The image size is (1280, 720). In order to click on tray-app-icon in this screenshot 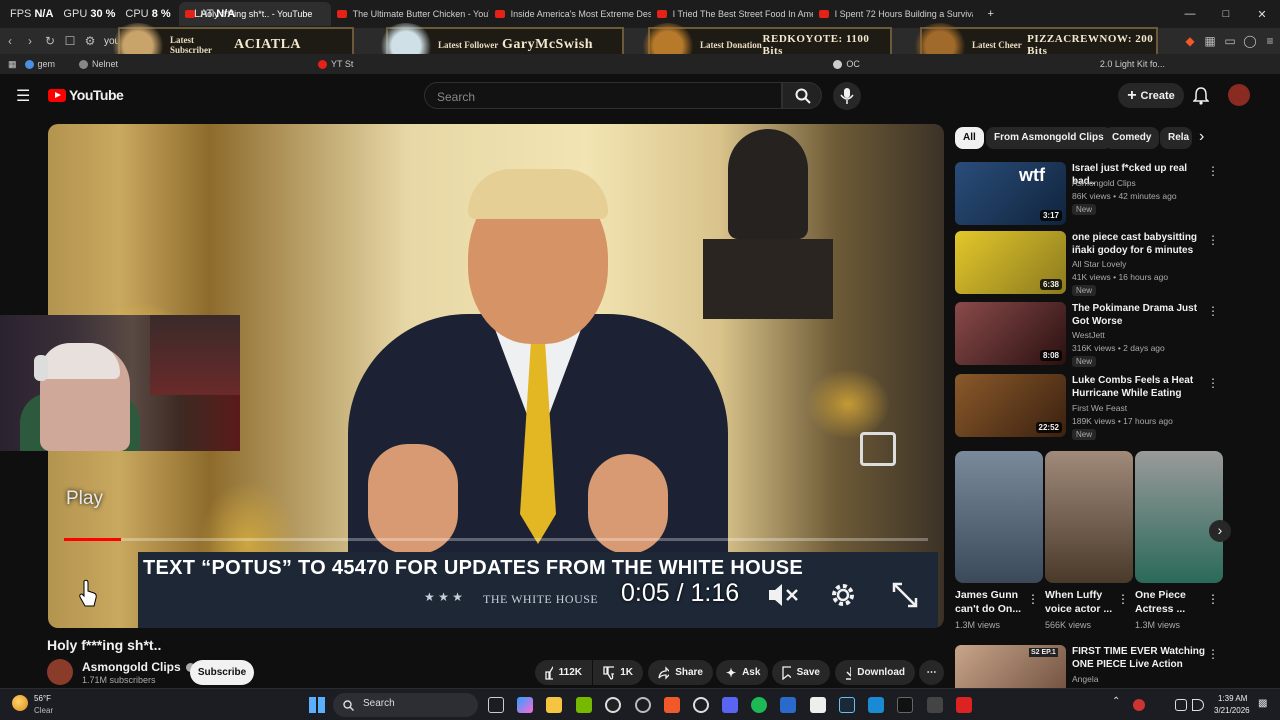, I will do `click(1139, 705)`.